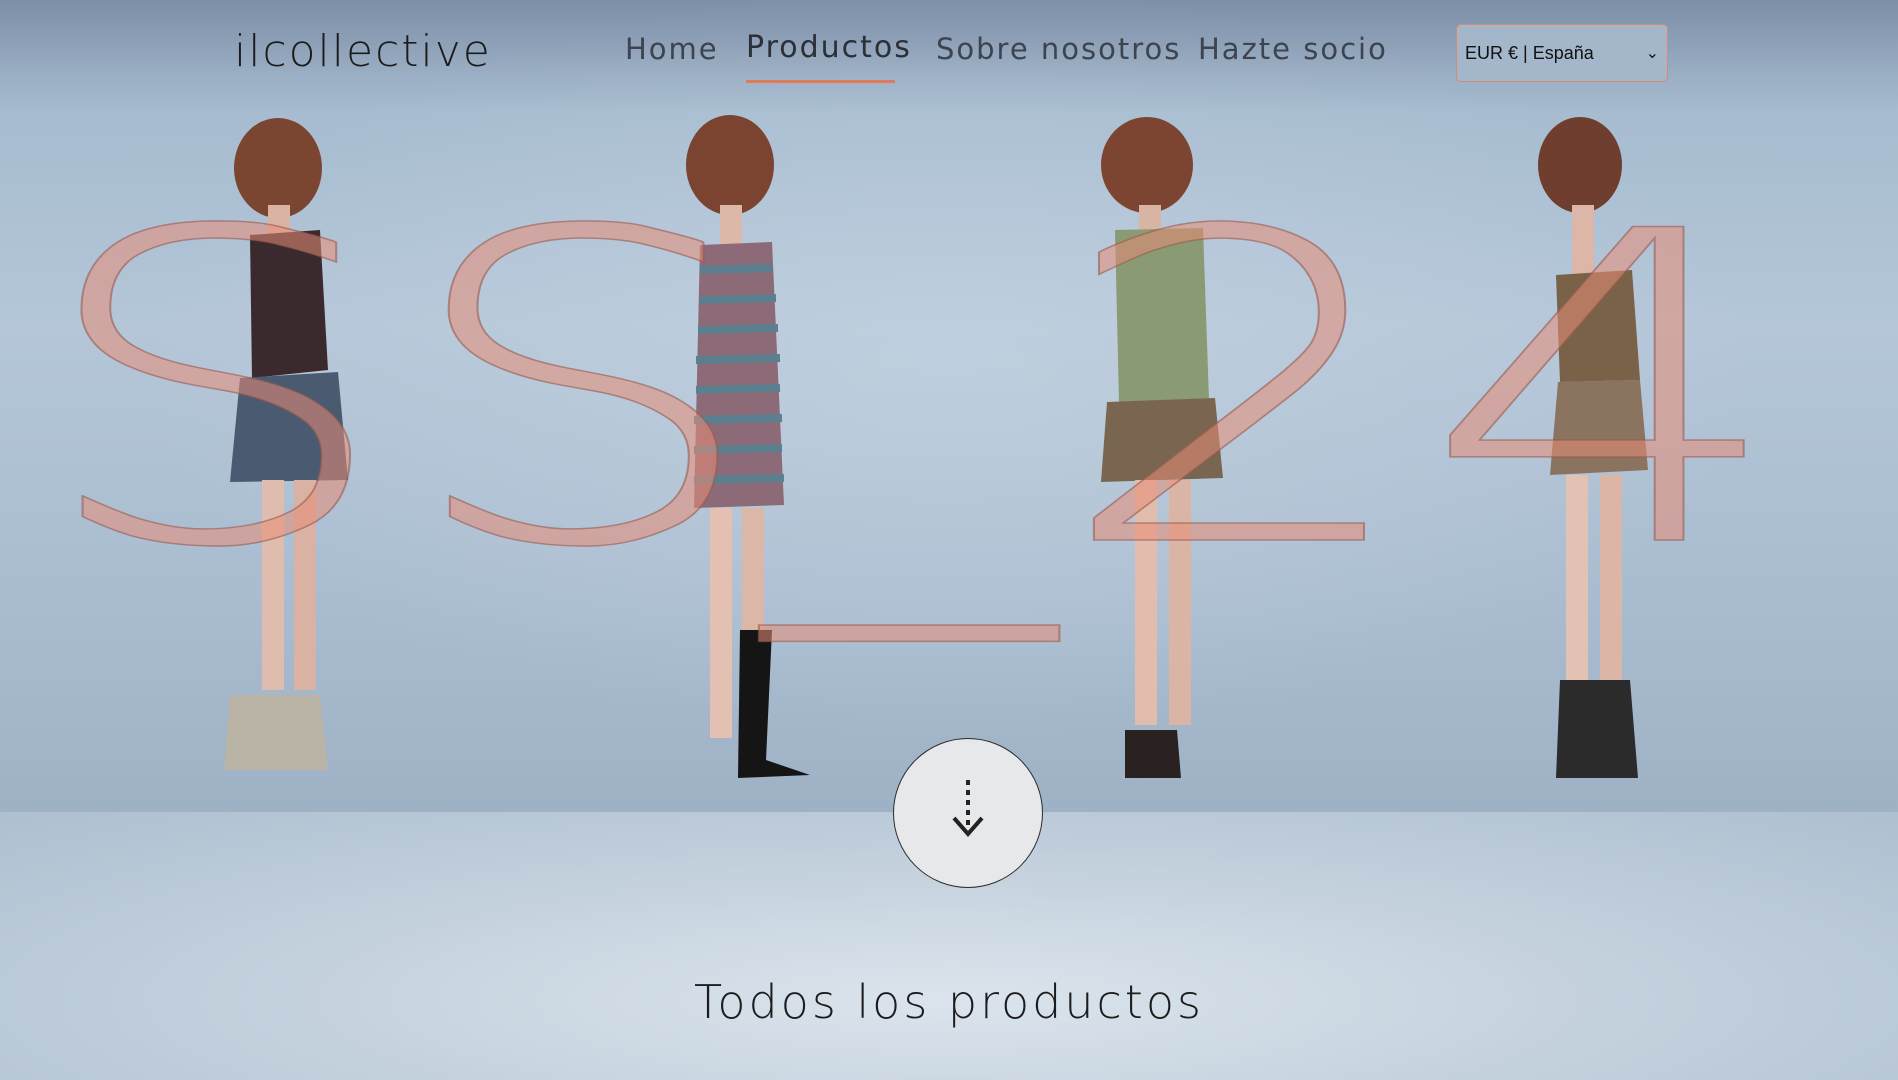  I want to click on scroll-down-button, so click(968, 813).